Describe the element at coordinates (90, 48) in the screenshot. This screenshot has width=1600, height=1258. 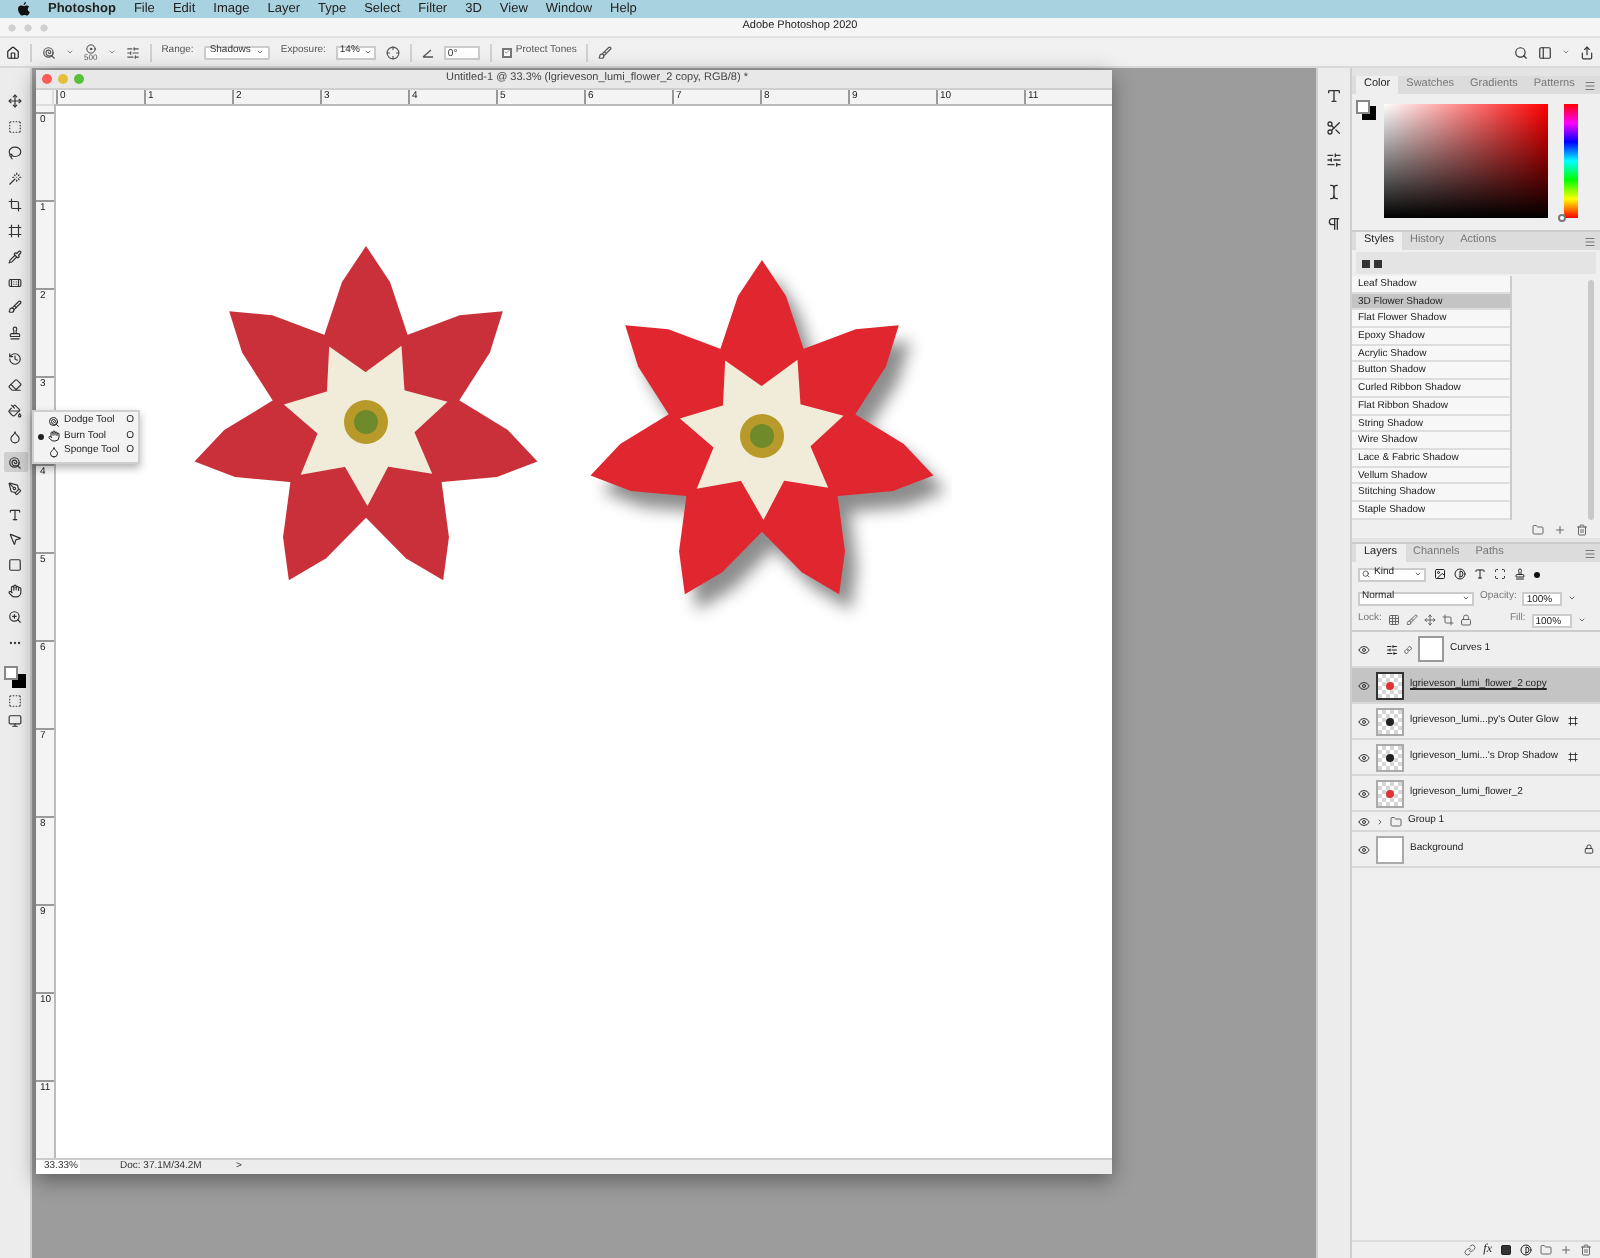
I see `brush-tip-icon` at that location.